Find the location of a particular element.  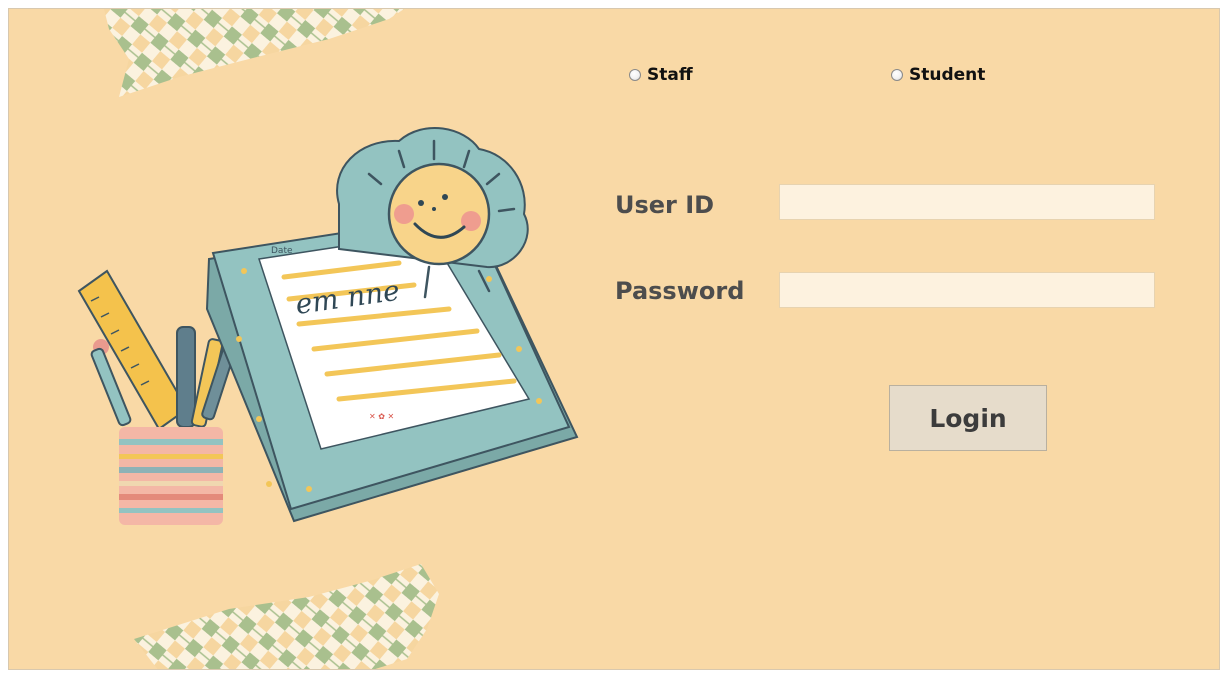

student-radio-button is located at coordinates (897, 75).